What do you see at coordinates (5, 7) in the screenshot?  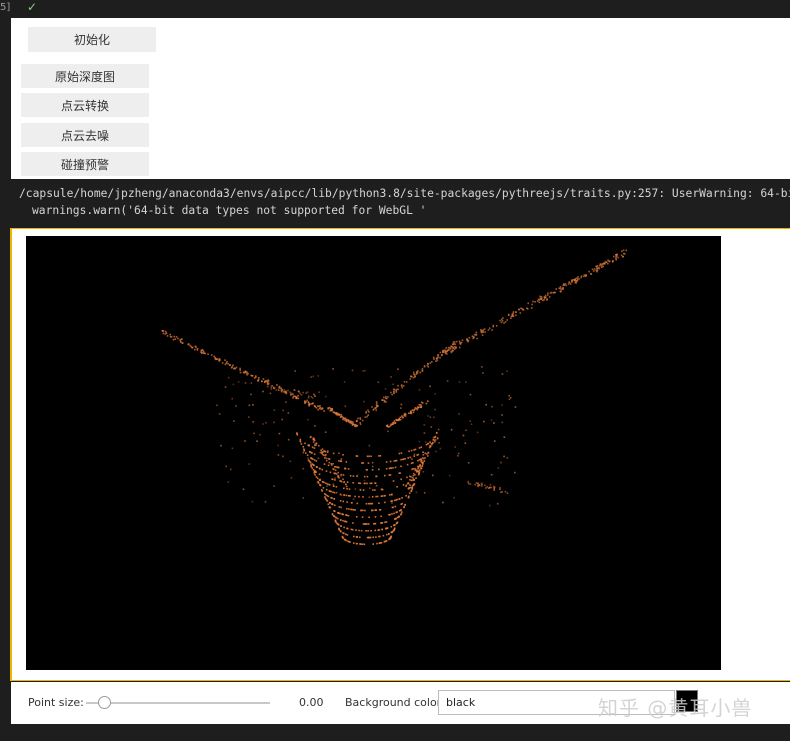 I see `cell-execution-count: 5]` at bounding box center [5, 7].